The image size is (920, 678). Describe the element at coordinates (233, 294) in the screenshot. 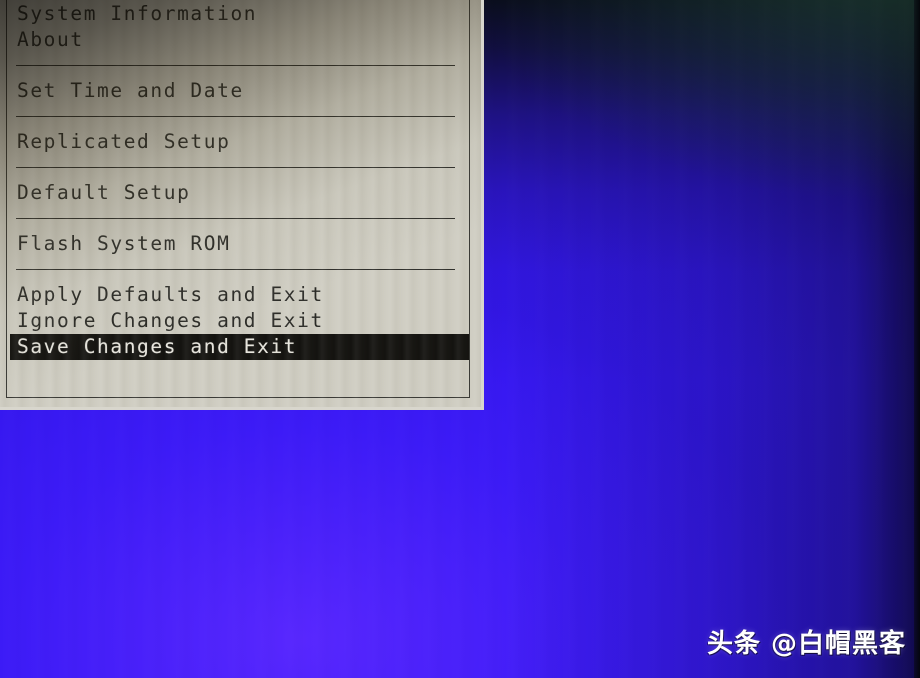

I see `menu-item-apply-defaults-and-exit: Apply Defaults and Exit` at that location.